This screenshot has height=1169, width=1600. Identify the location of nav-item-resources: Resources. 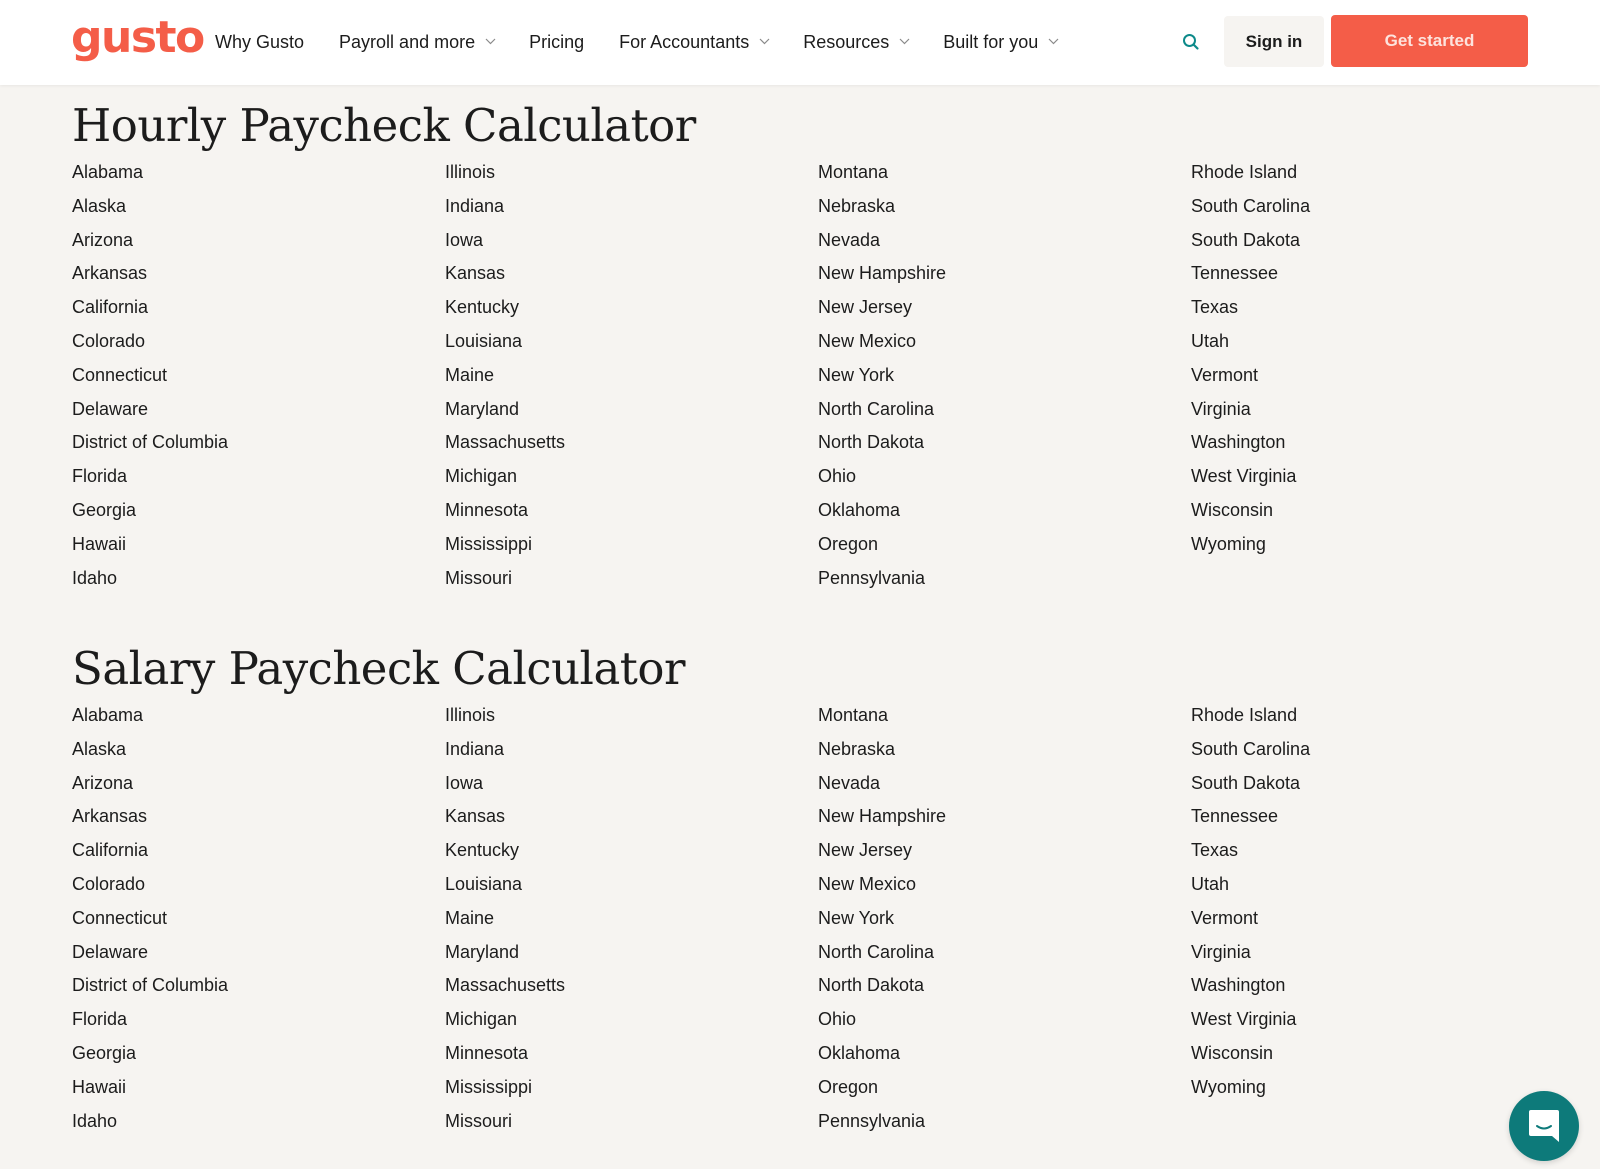
(856, 42).